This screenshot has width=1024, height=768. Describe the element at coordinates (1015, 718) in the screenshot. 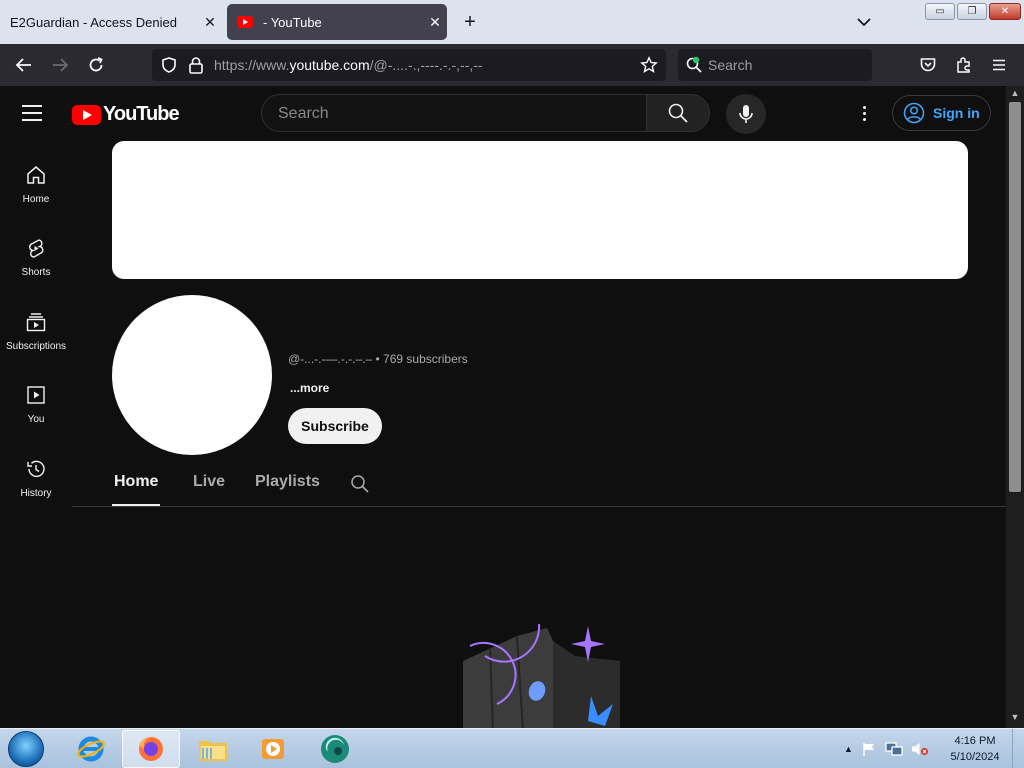

I see `scroll-down-arrow: ▼` at that location.